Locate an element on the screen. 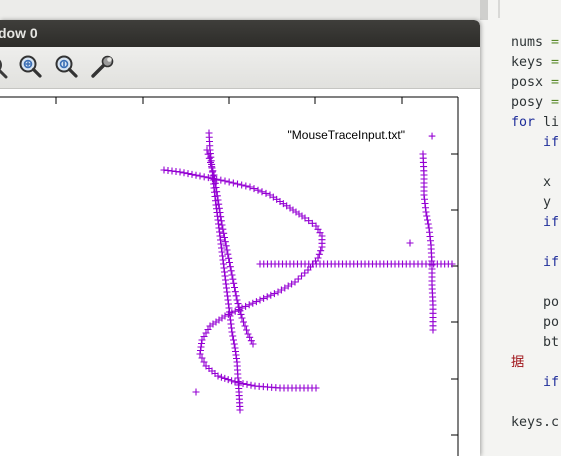 The width and height of the screenshot is (561, 456). code-line: keys.c is located at coordinates (535, 422).